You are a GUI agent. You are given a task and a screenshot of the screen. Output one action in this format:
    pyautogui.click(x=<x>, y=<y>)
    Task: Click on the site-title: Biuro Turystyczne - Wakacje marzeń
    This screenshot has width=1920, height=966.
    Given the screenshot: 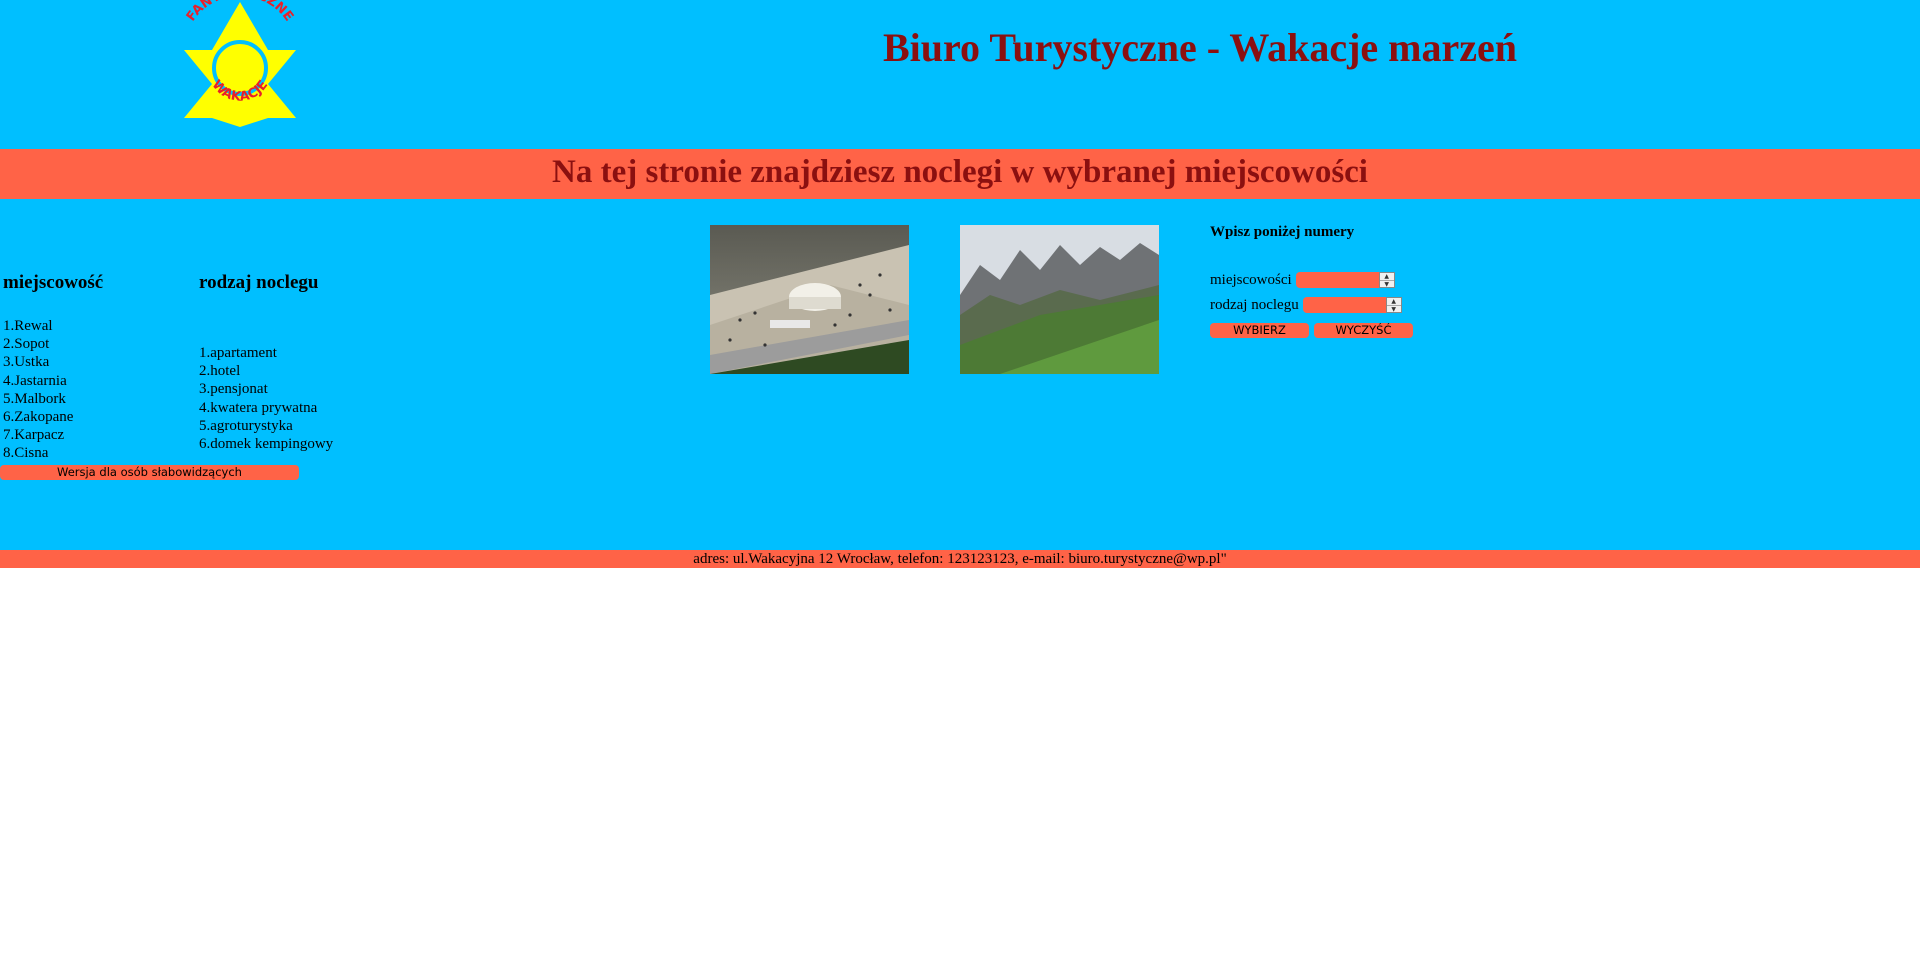 What is the action you would take?
    pyautogui.click(x=1200, y=47)
    